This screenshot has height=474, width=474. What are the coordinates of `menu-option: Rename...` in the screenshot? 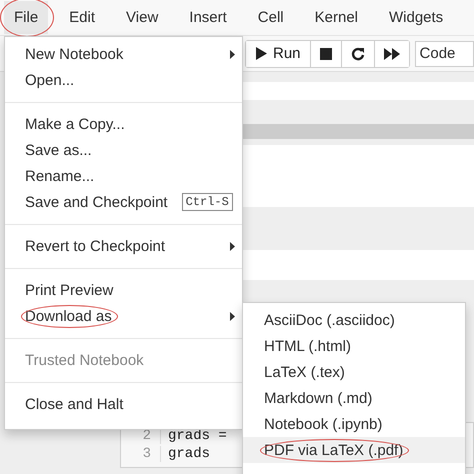 It's located at (123, 176).